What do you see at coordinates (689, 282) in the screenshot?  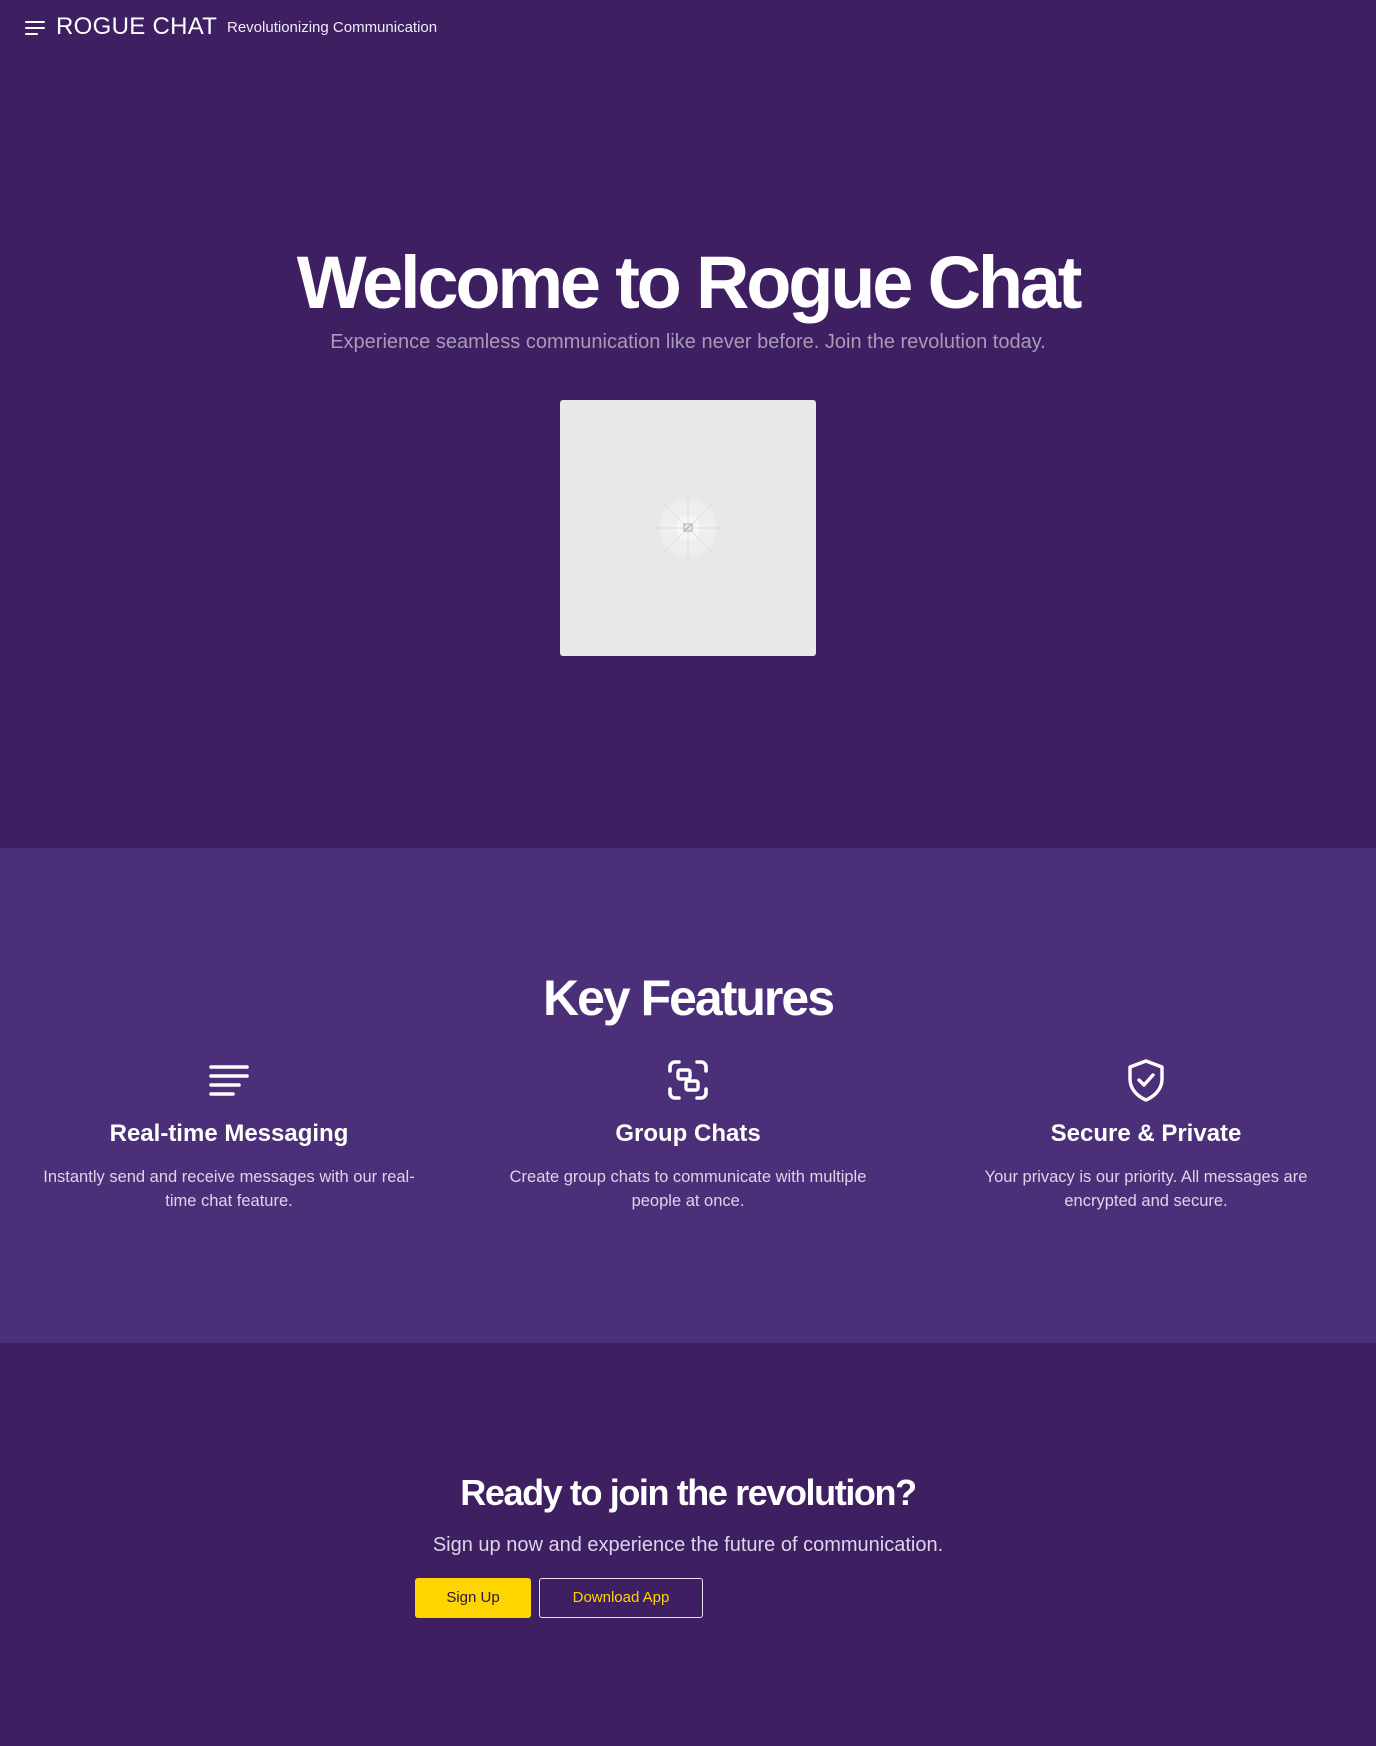 I see `hero-title: Welcome to Rogue Chat` at bounding box center [689, 282].